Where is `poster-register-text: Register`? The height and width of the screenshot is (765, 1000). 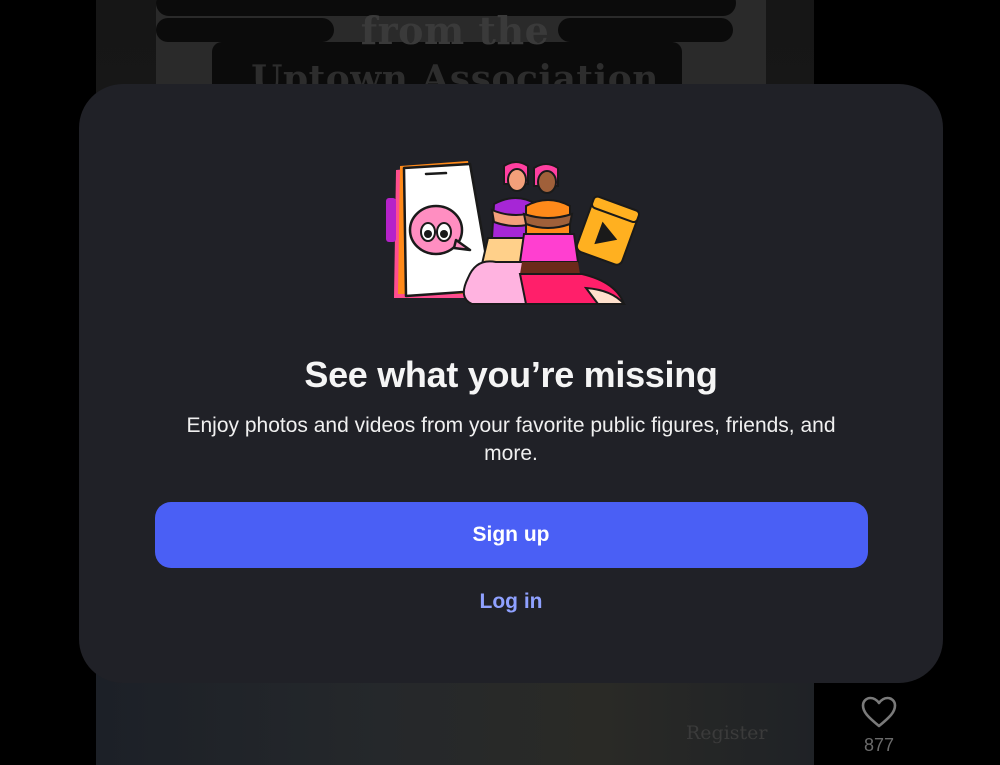
poster-register-text: Register is located at coordinates (727, 733).